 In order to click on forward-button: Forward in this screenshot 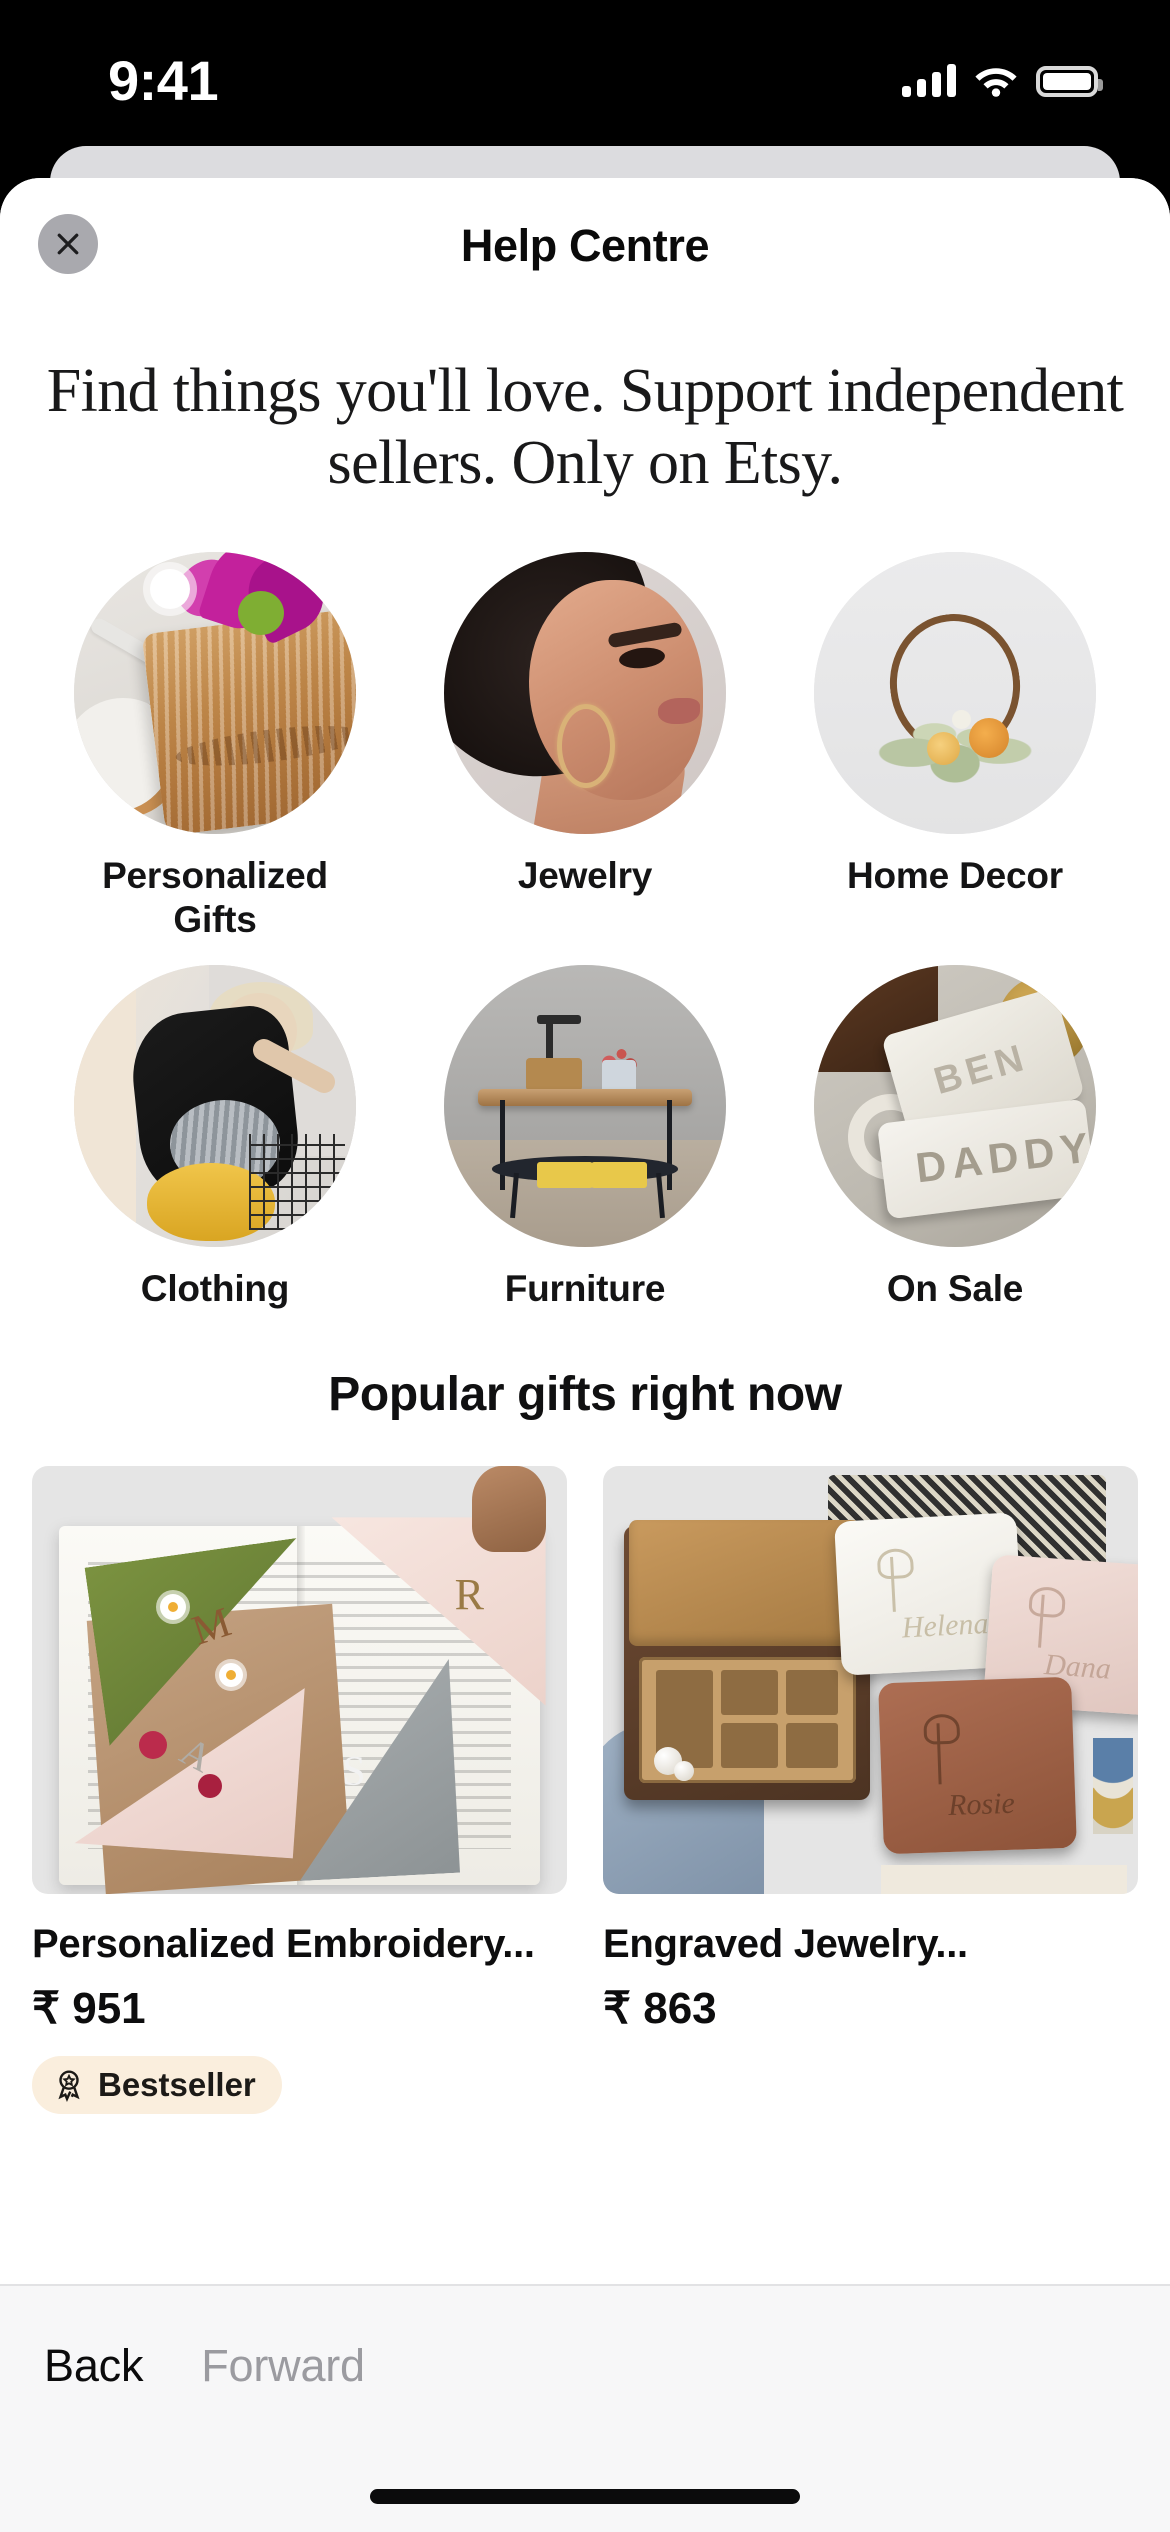, I will do `click(283, 2366)`.